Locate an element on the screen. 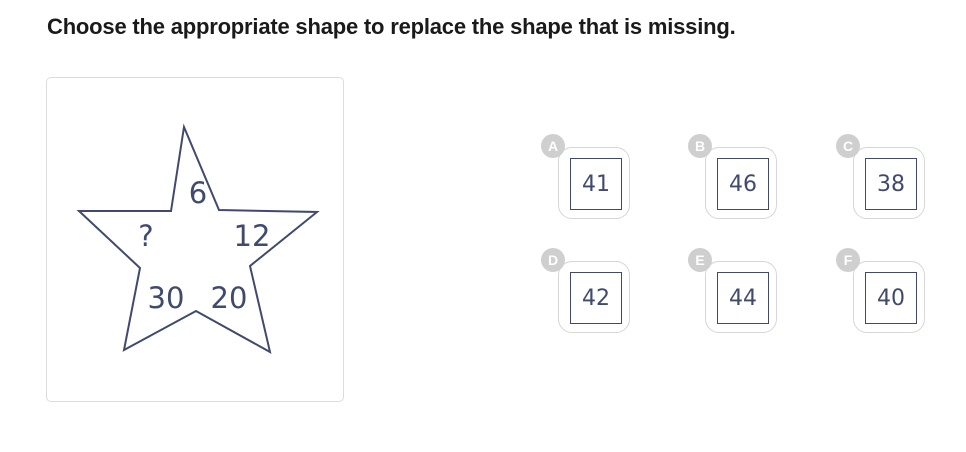 The width and height of the screenshot is (966, 452). option-d-badge: D is located at coordinates (553, 260).